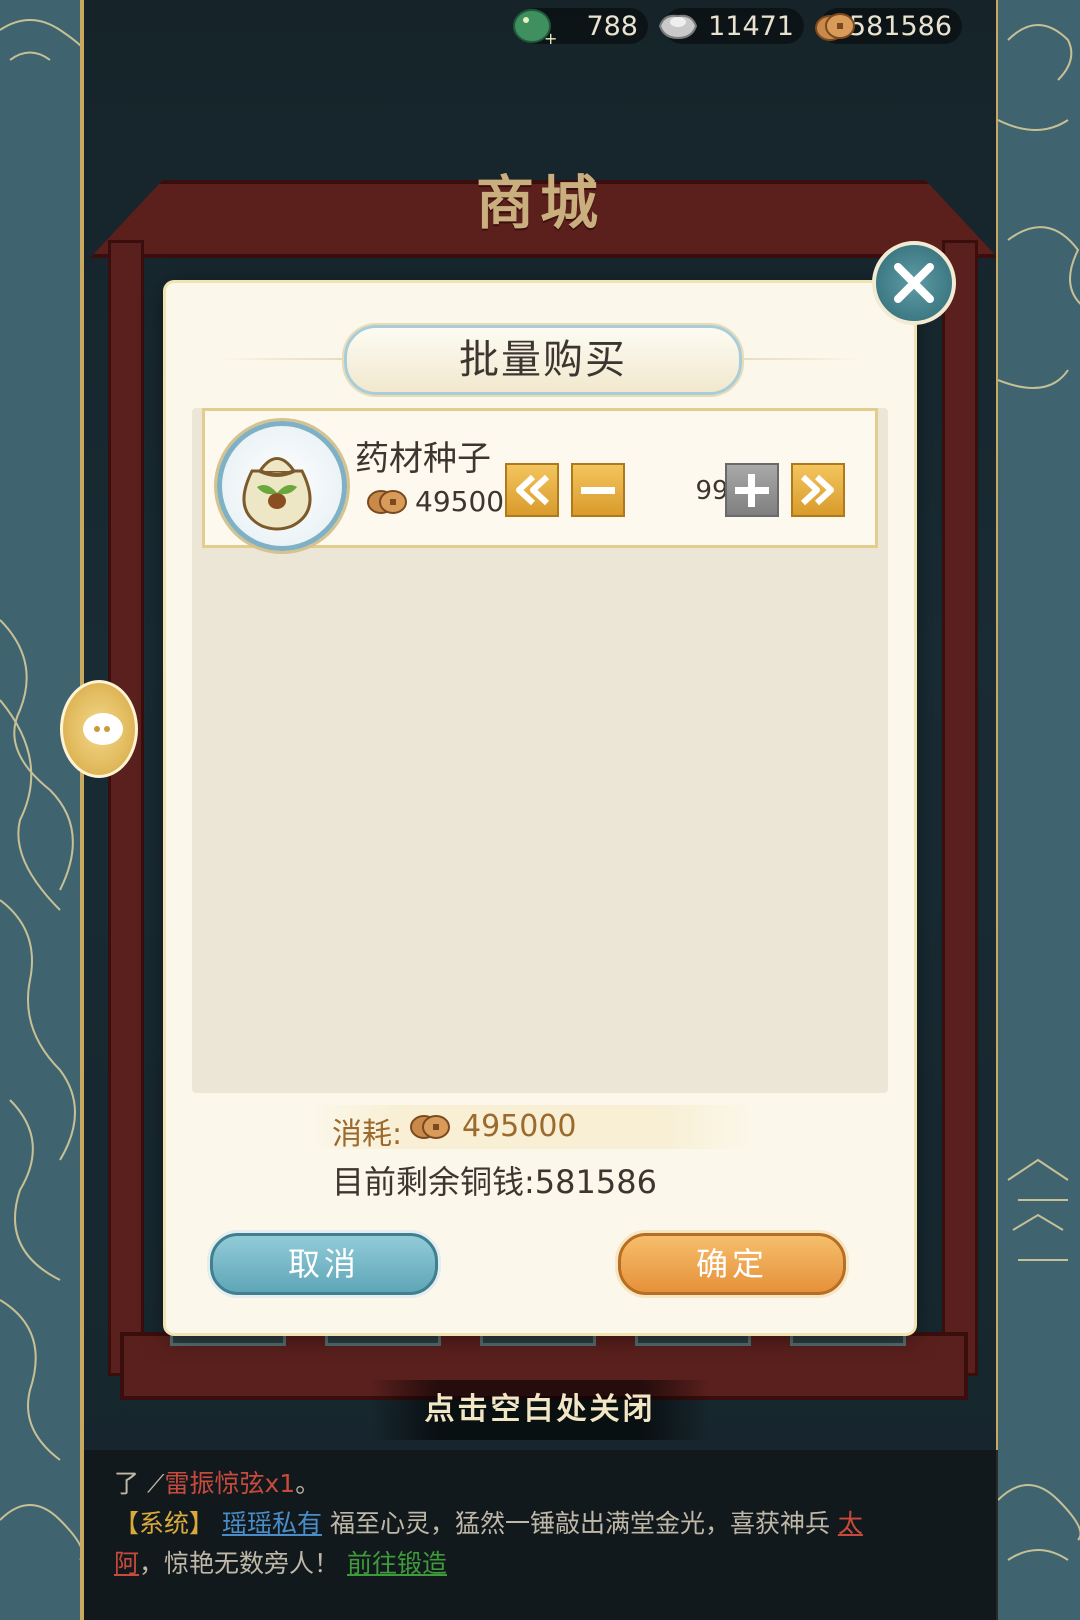 Image resolution: width=1080 pixels, height=1620 pixels. I want to click on remaining-copper: 目前剩余铜钱:581586, so click(494, 1180).